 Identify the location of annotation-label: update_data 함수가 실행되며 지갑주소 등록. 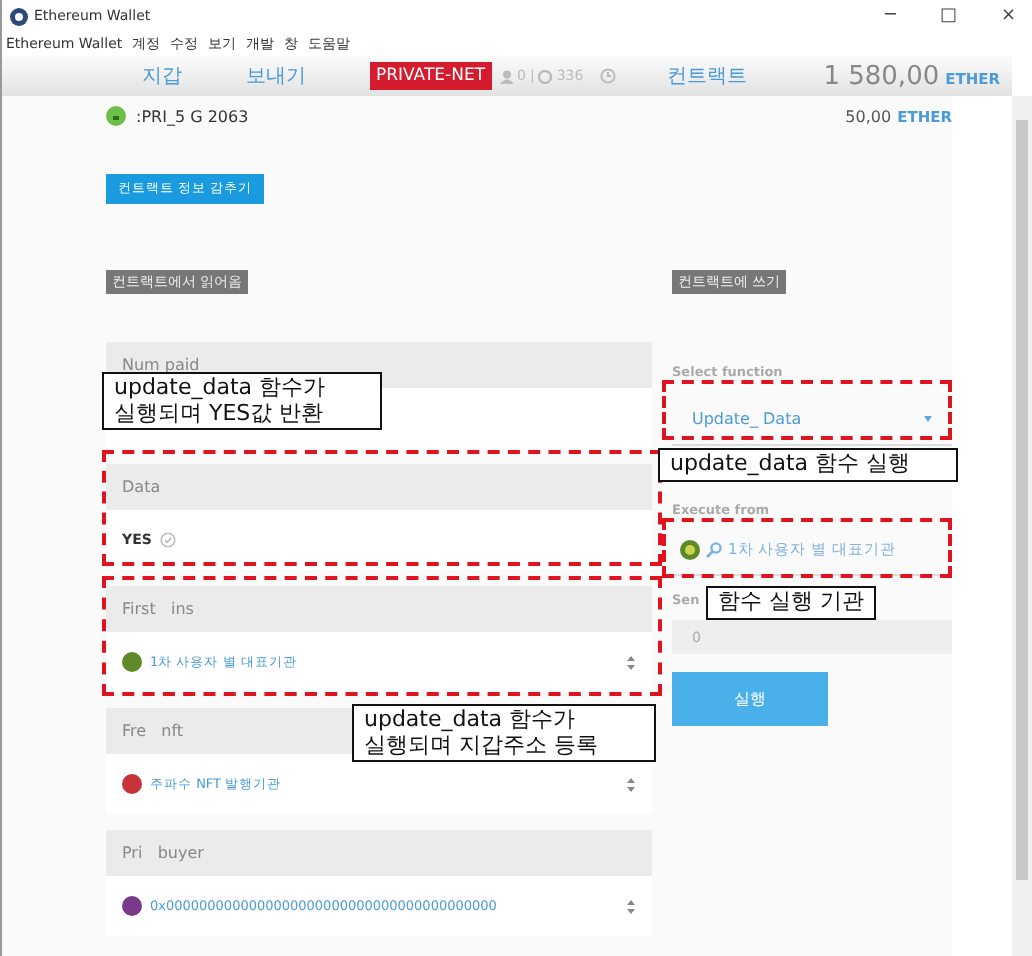
(504, 733).